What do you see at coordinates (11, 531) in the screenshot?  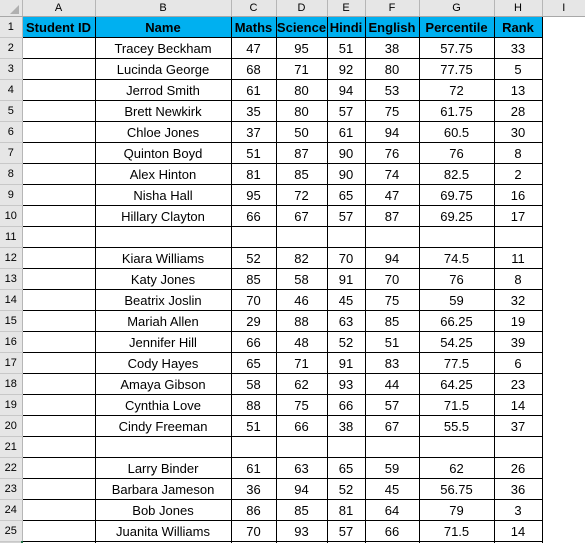 I see `row-header-25: 25` at bounding box center [11, 531].